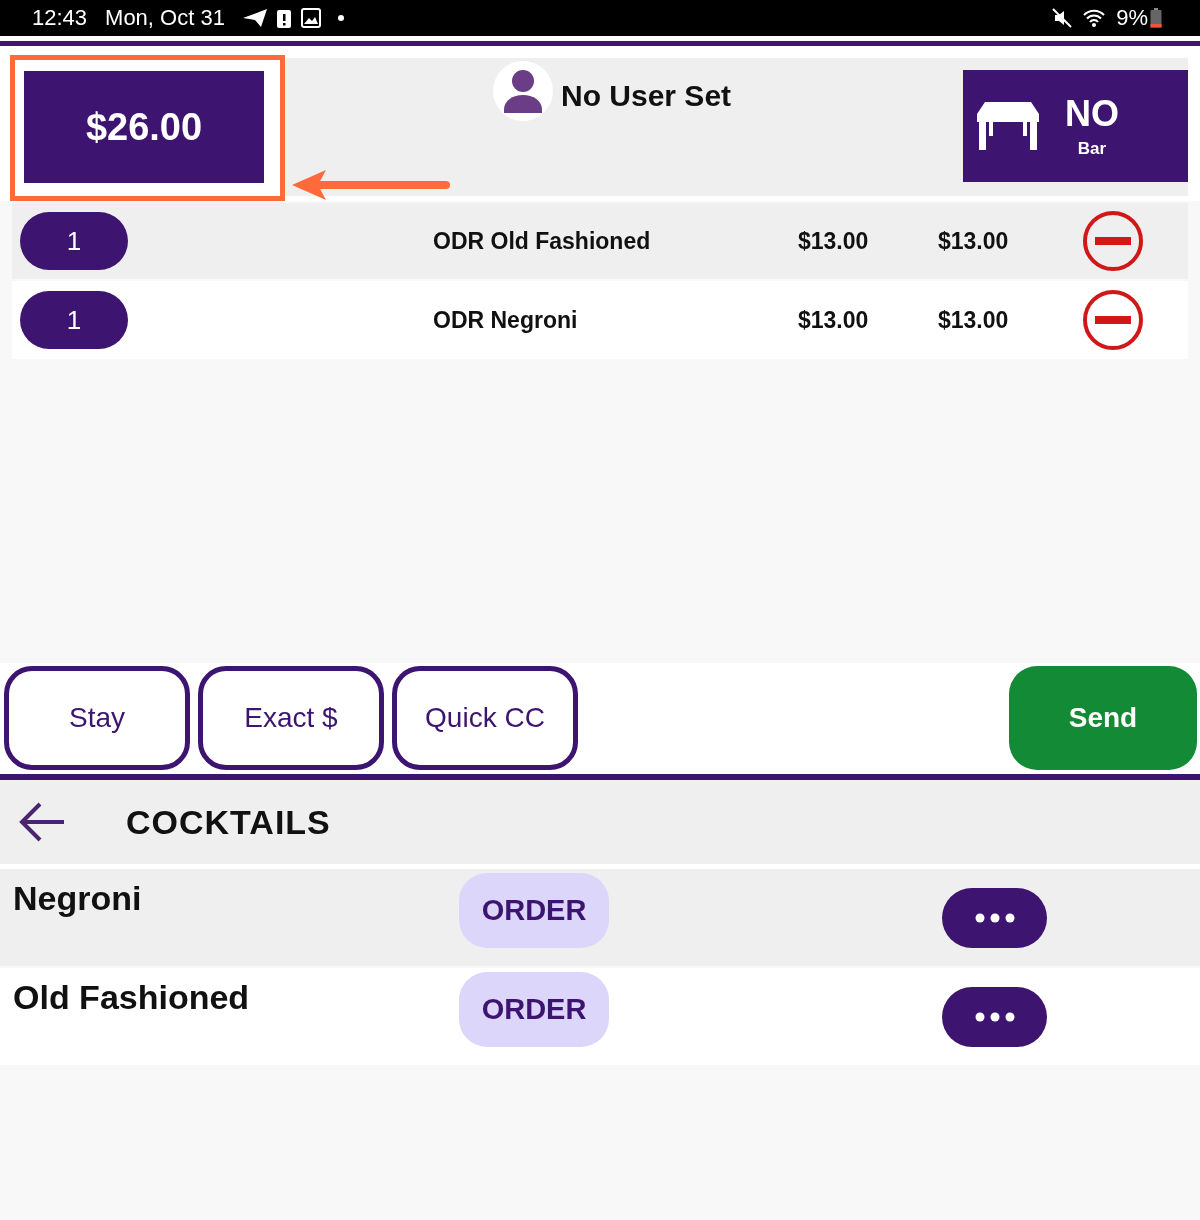 This screenshot has height=1220, width=1200. I want to click on order-row: 1 ODR Old Fashioned $13.00 $13.00, so click(600, 241).